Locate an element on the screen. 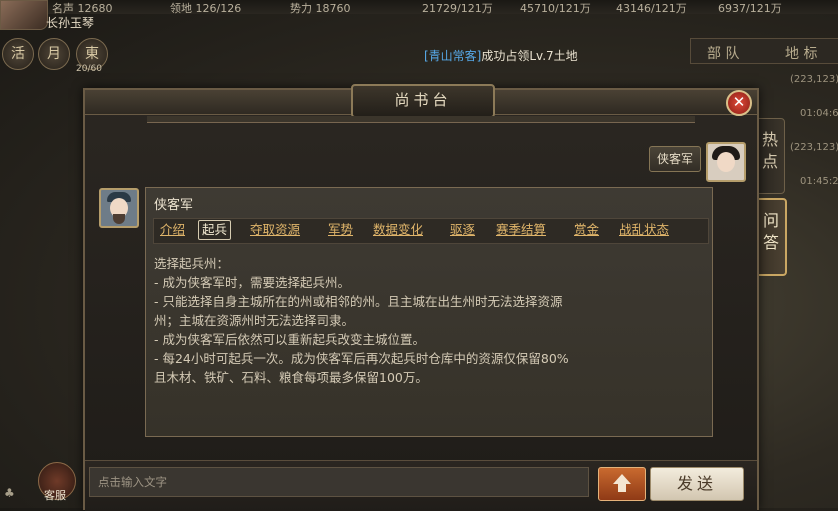  tab-intro: 介绍 is located at coordinates (172, 230).